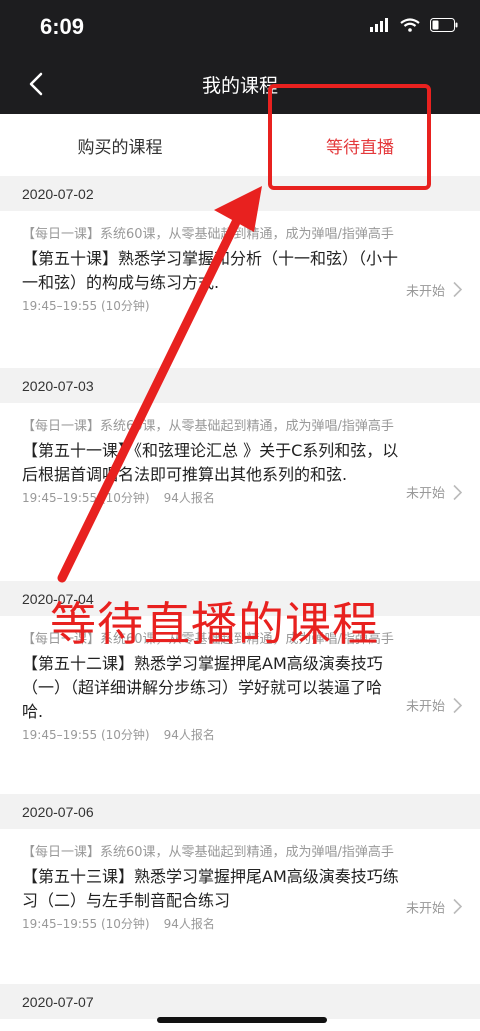  I want to click on wifi-icon, so click(410, 25).